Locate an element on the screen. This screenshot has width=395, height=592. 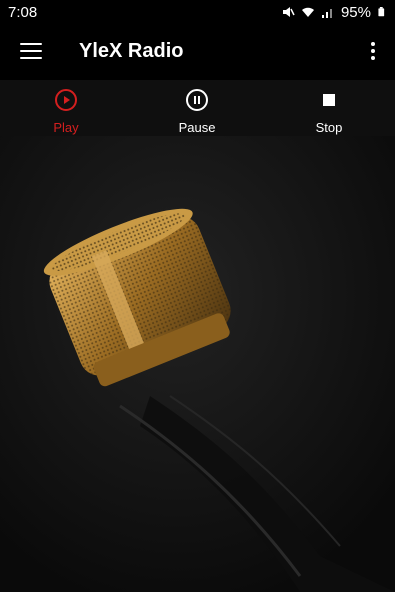
player-controls: Play Pause Stop is located at coordinates (197, 108).